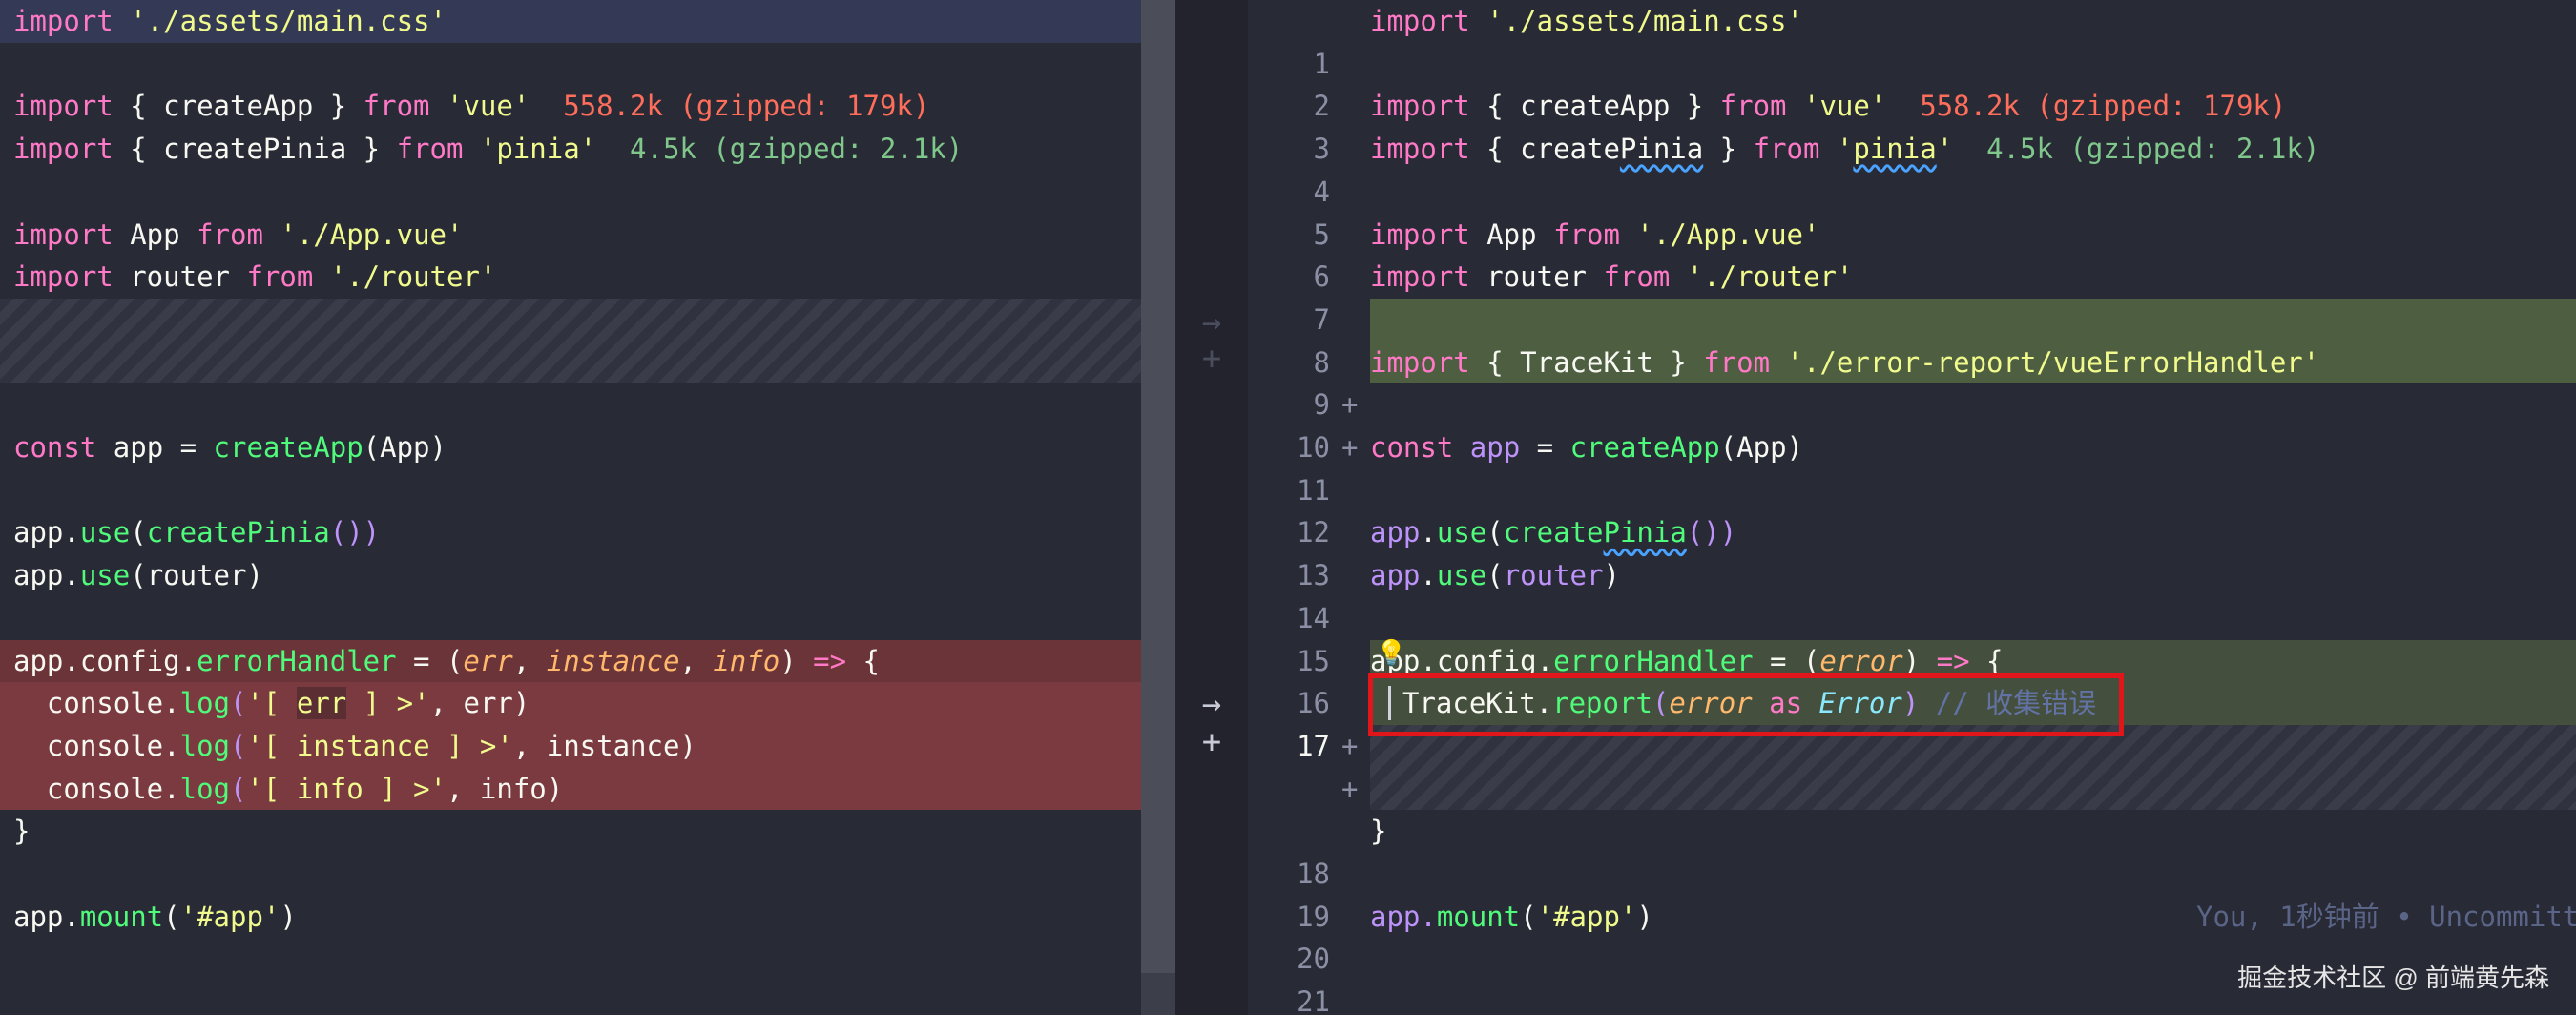 This screenshot has height=1015, width=2576. What do you see at coordinates (587, 236) in the screenshot?
I see `code-line: import App from './App.vue'` at bounding box center [587, 236].